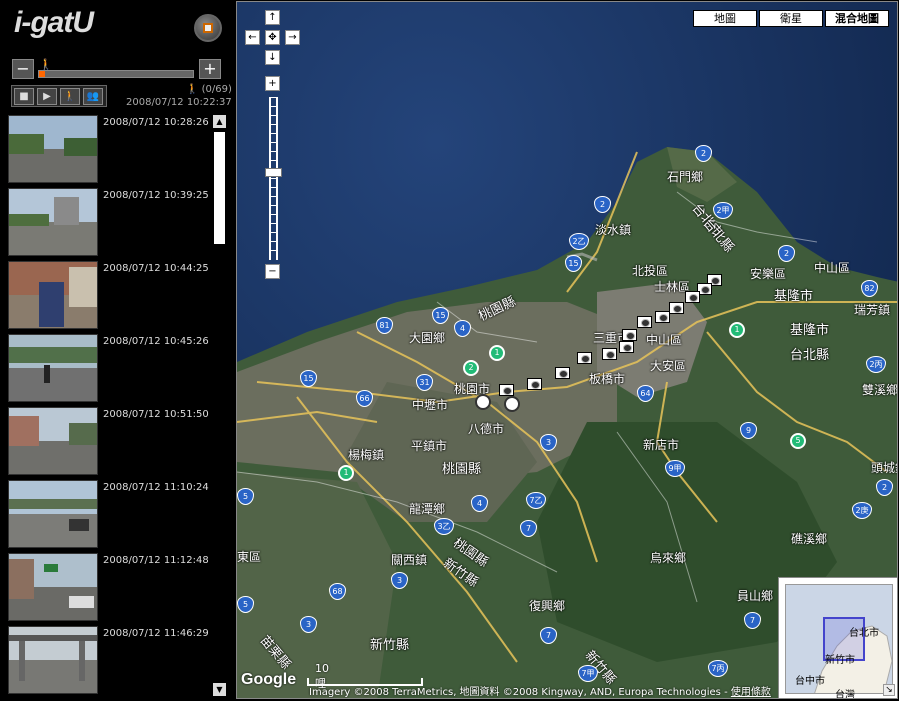  What do you see at coordinates (272, 17) in the screenshot?
I see `pan-up-button: ↑` at bounding box center [272, 17].